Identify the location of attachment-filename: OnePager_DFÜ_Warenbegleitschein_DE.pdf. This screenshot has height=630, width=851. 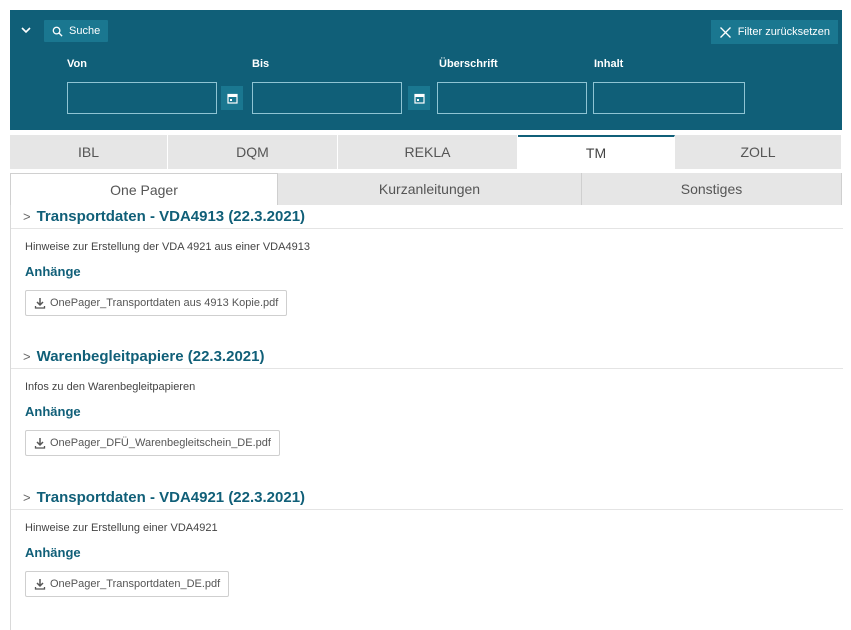
(160, 443).